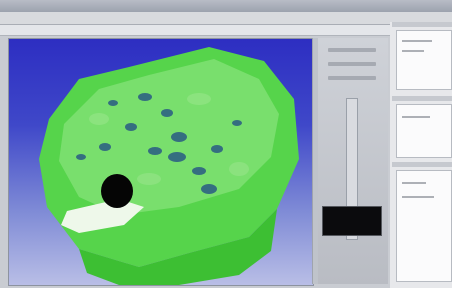 The image size is (452, 288). Describe the element at coordinates (353, 161) in the screenshot. I see `control-panel` at that location.